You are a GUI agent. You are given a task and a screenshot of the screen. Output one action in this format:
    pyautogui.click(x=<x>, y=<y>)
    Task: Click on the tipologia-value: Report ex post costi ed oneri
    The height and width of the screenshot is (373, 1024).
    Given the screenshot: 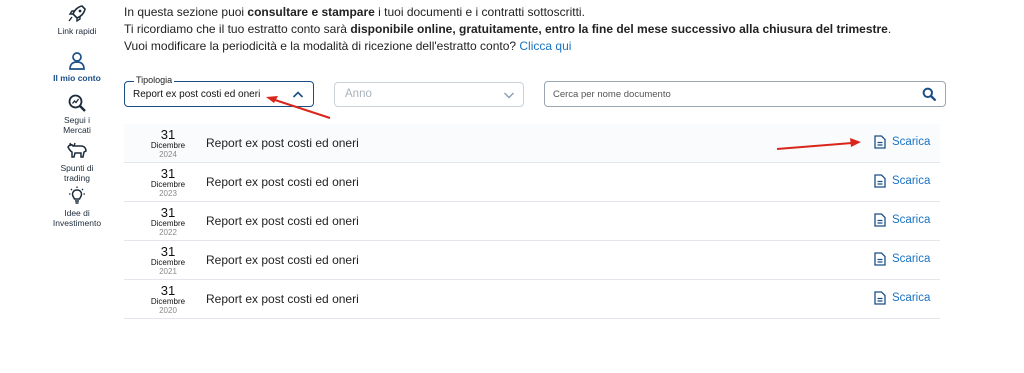 What is the action you would take?
    pyautogui.click(x=197, y=94)
    